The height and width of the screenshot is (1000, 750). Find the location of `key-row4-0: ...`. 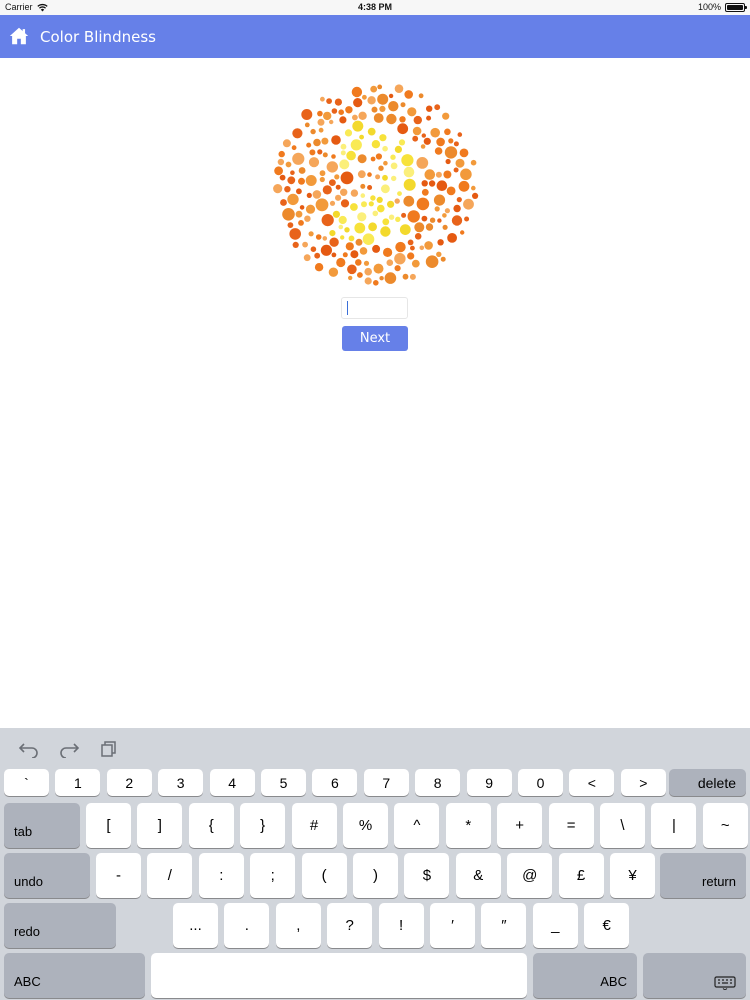

key-row4-0: ... is located at coordinates (195, 925).